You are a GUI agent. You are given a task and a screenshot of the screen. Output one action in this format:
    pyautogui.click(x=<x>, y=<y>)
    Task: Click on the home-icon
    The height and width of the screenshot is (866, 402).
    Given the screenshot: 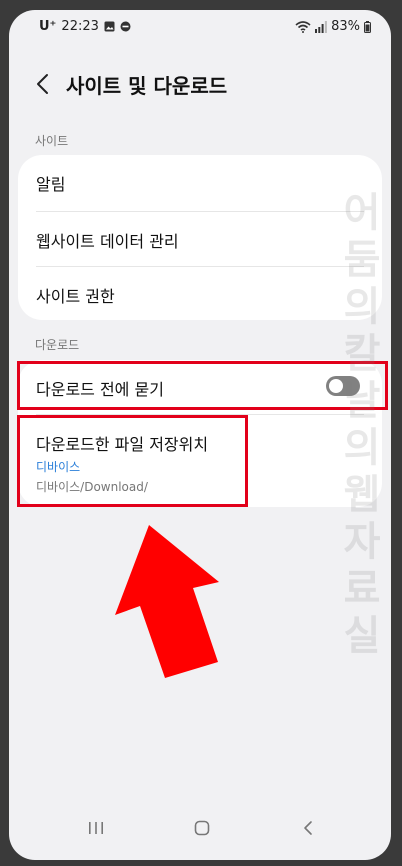 What is the action you would take?
    pyautogui.click(x=202, y=828)
    